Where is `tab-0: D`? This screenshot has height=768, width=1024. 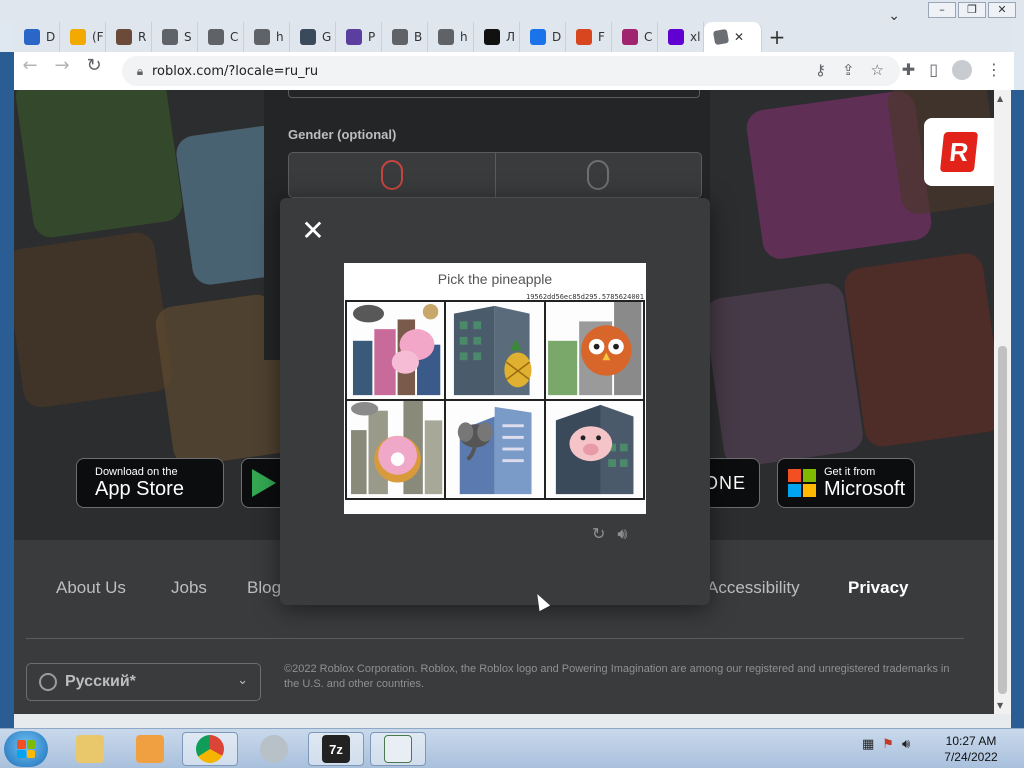
tab-0: D is located at coordinates (37, 37).